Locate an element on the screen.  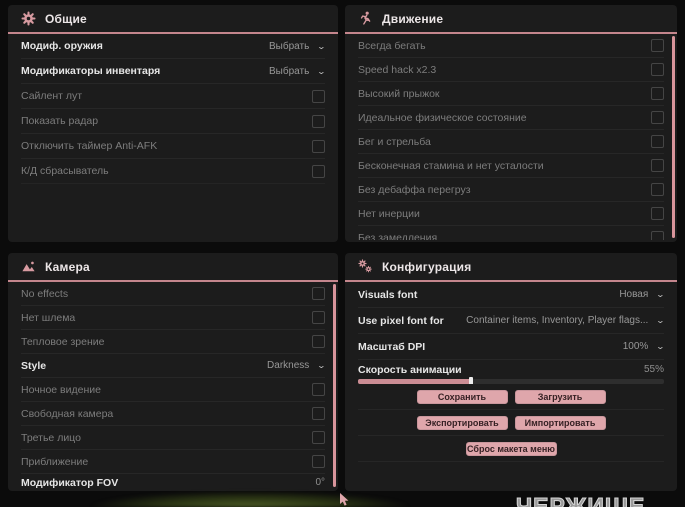
row-checkbox: Ночное видение is located at coordinates (173, 390).